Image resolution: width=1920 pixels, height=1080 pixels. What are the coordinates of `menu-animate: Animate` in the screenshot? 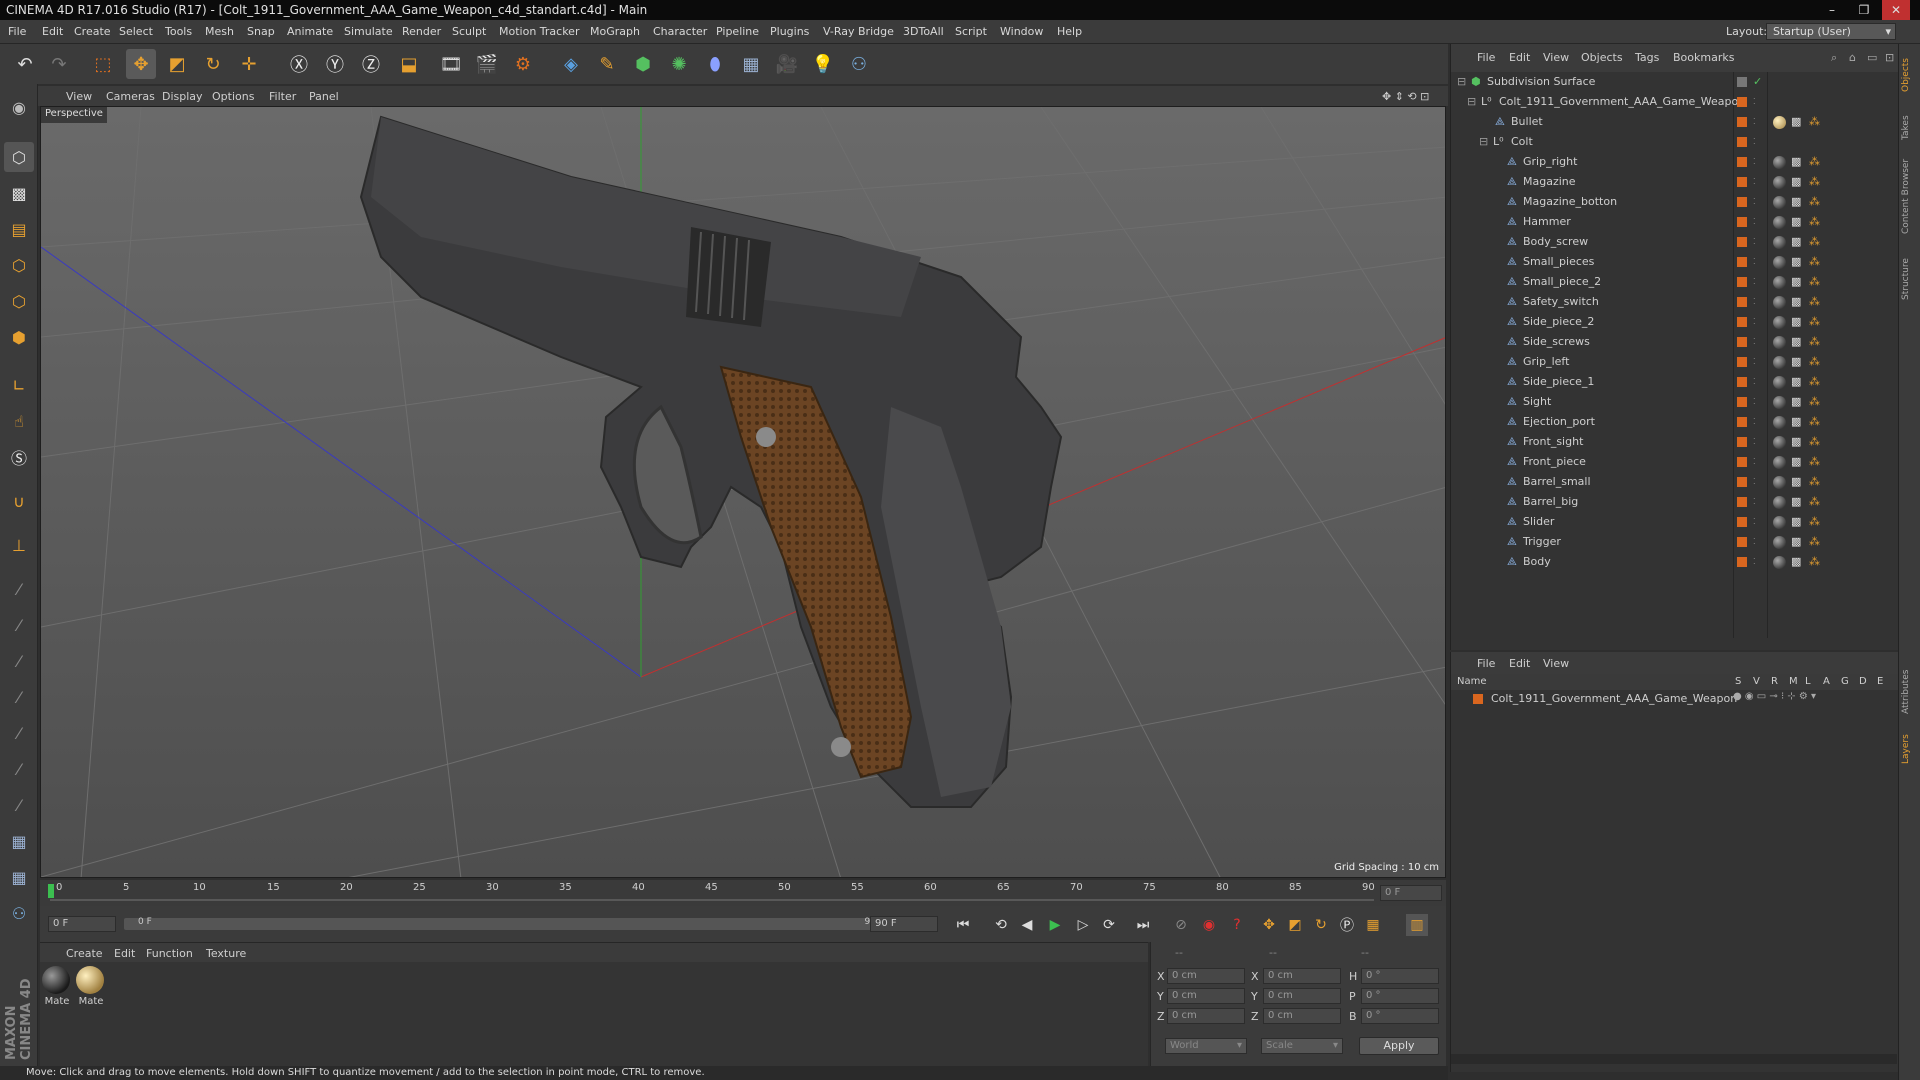 It's located at (310, 31).